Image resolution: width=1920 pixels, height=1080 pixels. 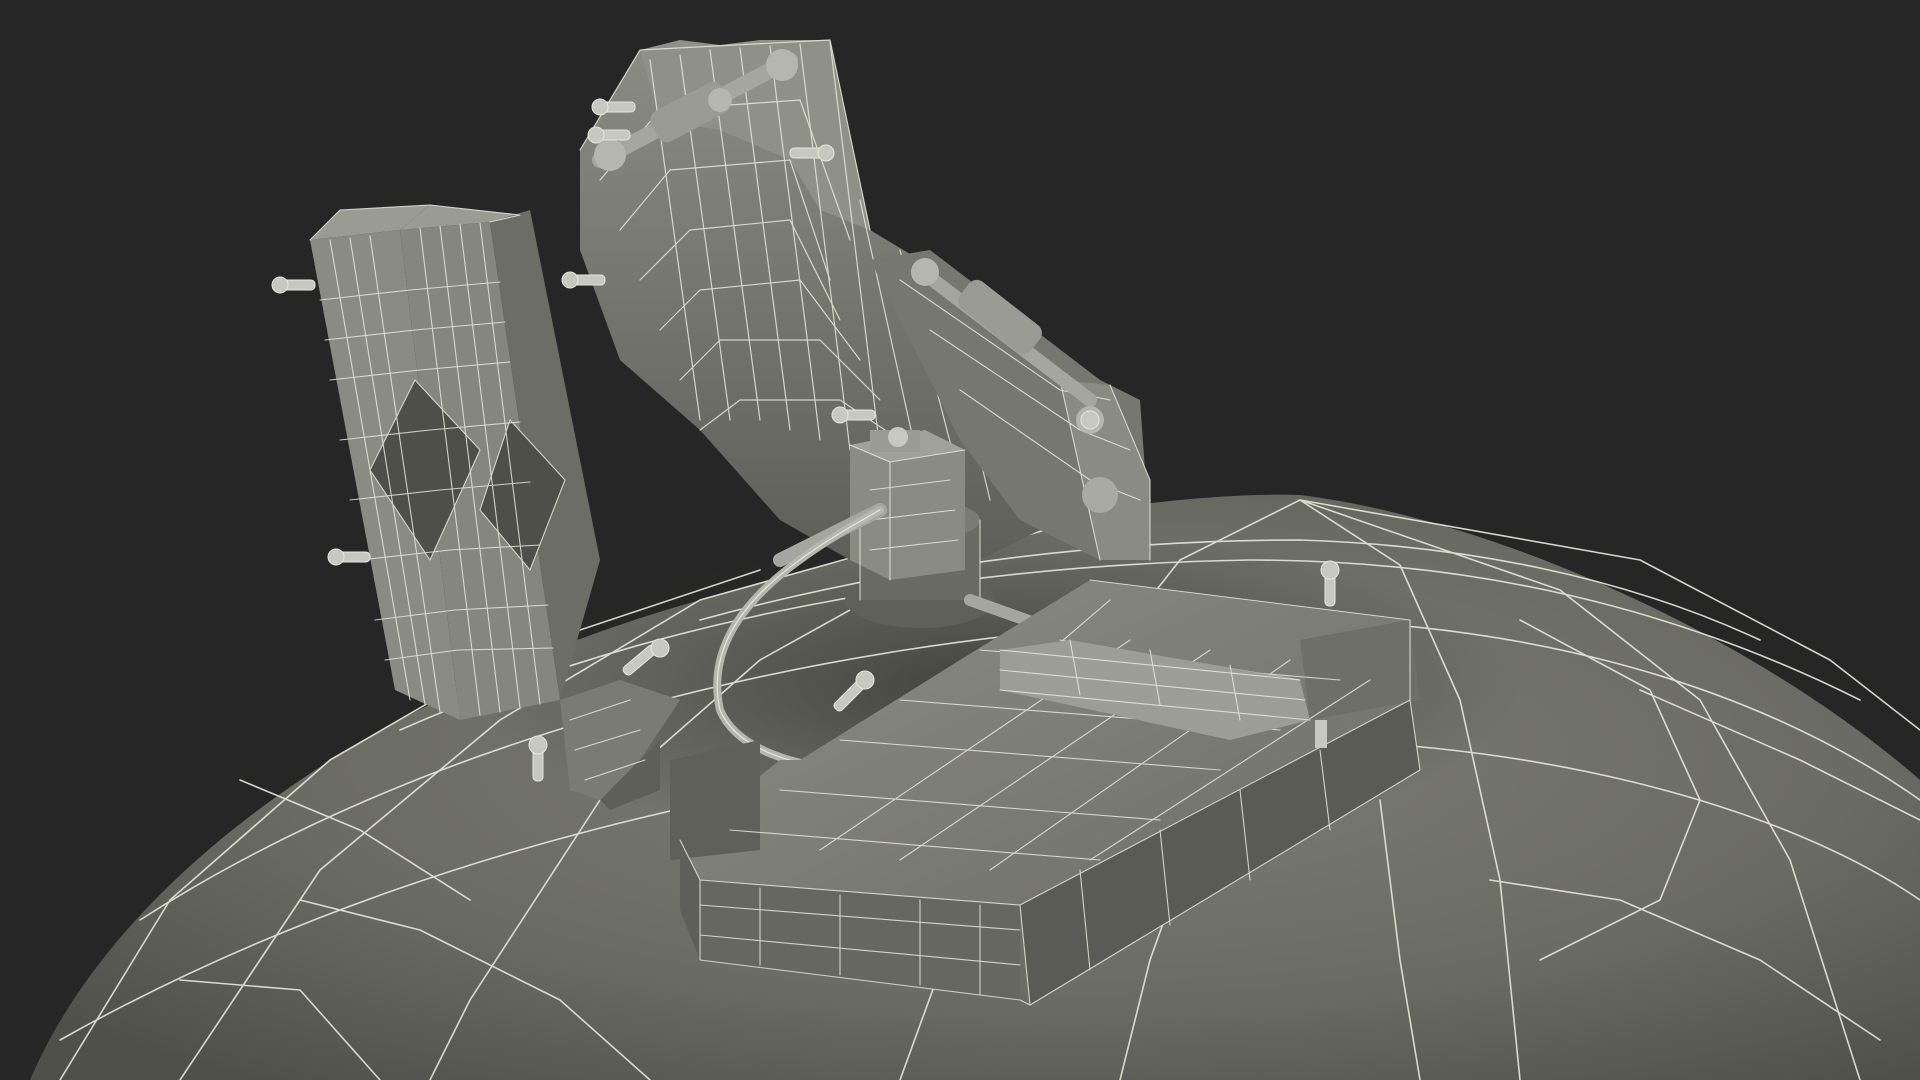 What do you see at coordinates (1321, 734) in the screenshot?
I see `latch-clip` at bounding box center [1321, 734].